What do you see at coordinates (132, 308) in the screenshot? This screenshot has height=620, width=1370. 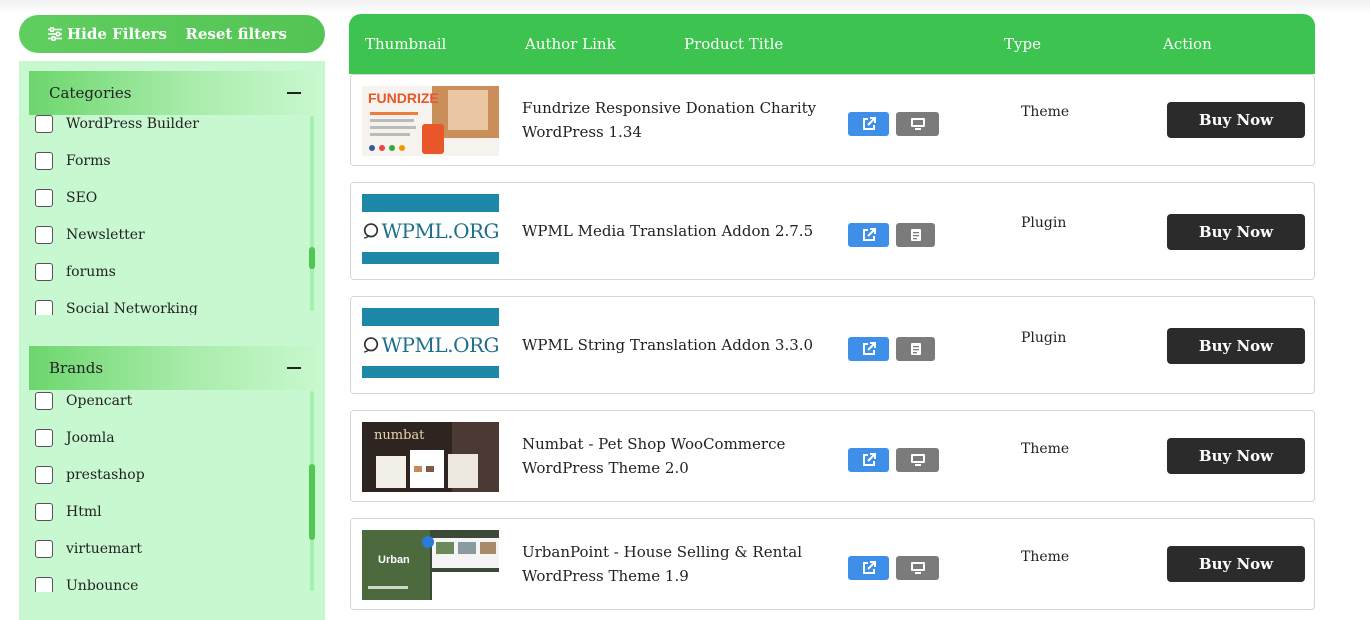 I see `category-label: Social Networking` at bounding box center [132, 308].